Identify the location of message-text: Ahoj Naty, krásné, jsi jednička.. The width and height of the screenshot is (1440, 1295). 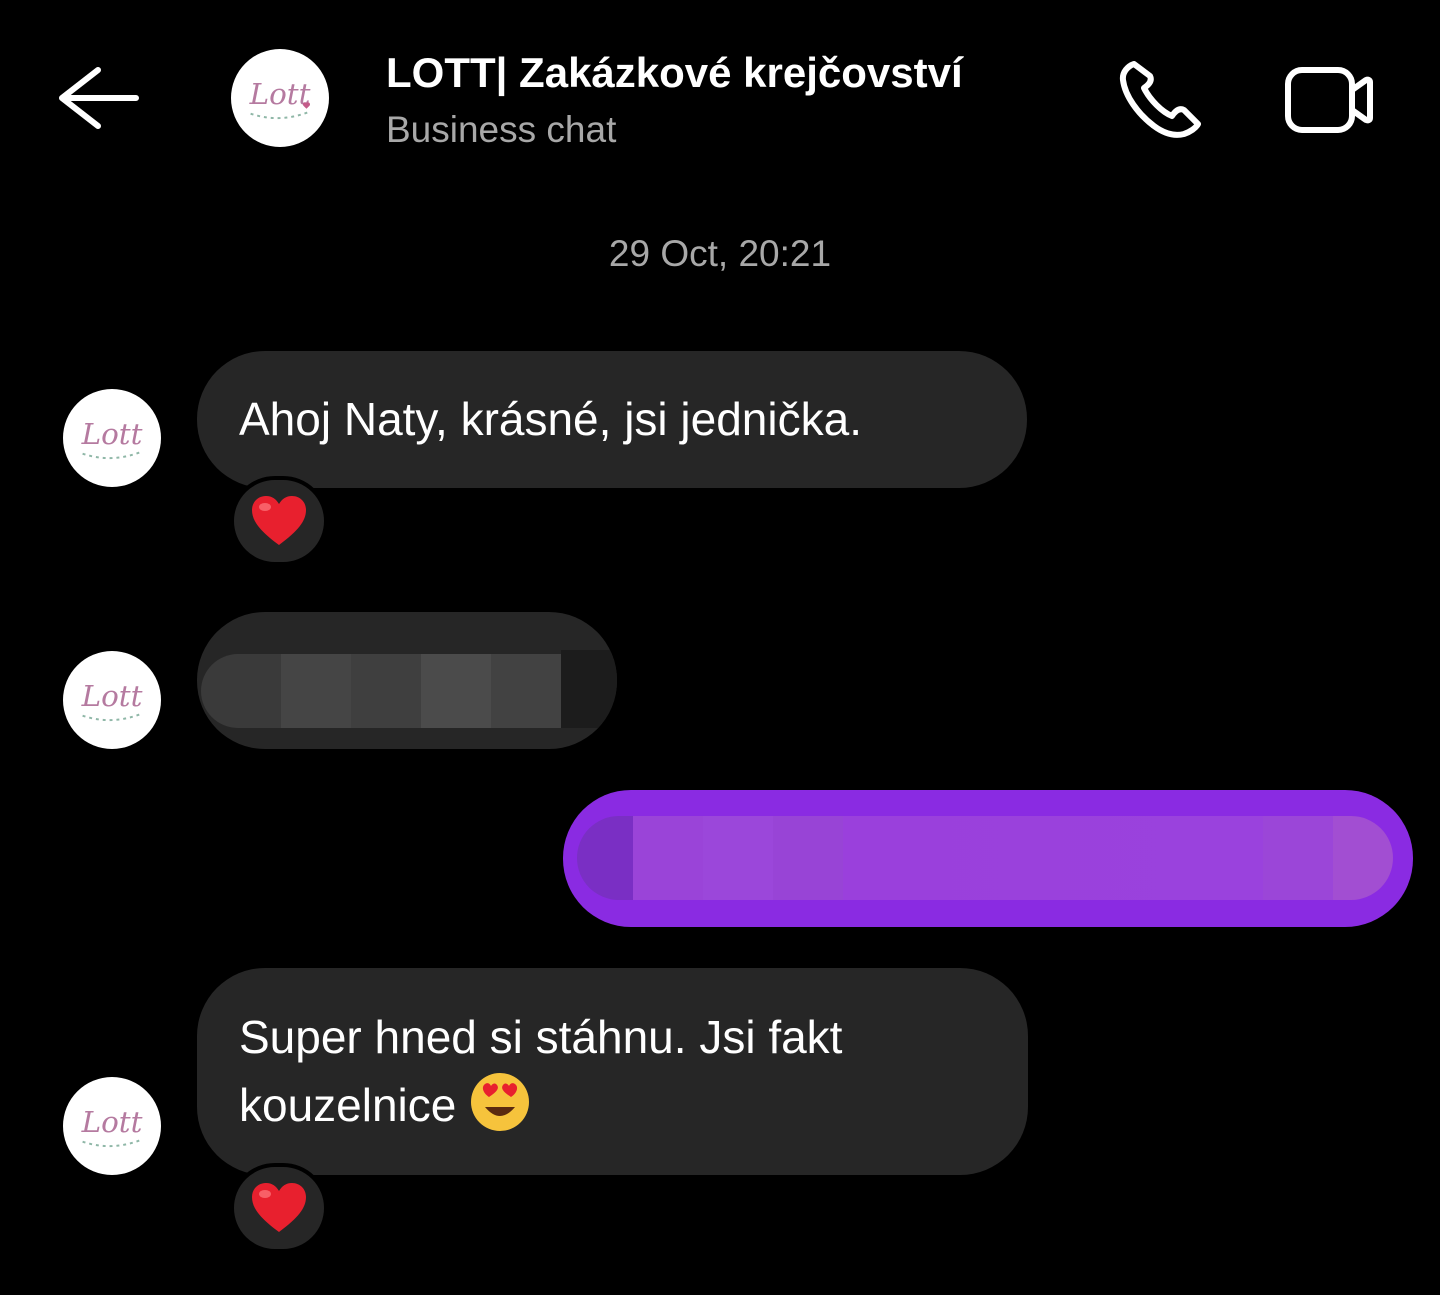
(550, 419).